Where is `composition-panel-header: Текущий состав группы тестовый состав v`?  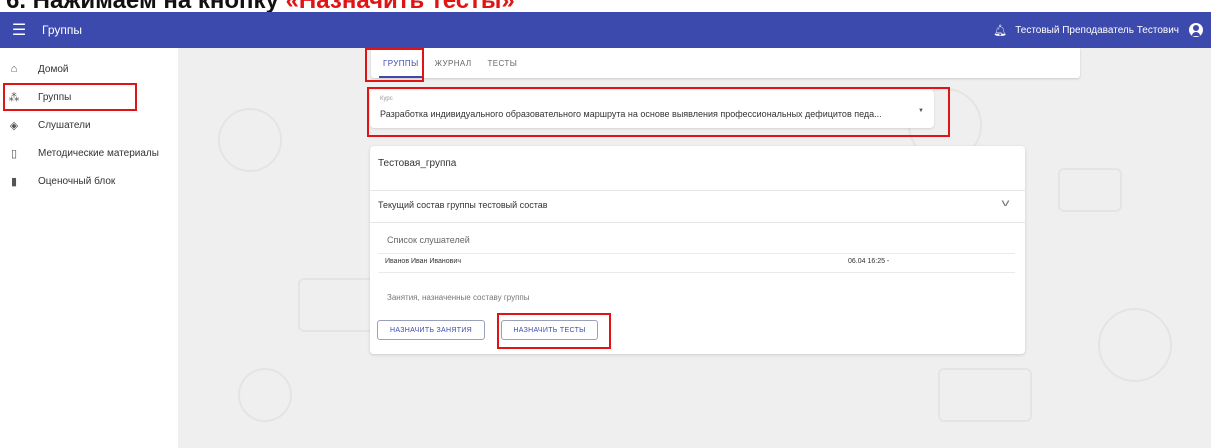 composition-panel-header: Текущий состав группы тестовый состав v is located at coordinates (697, 206).